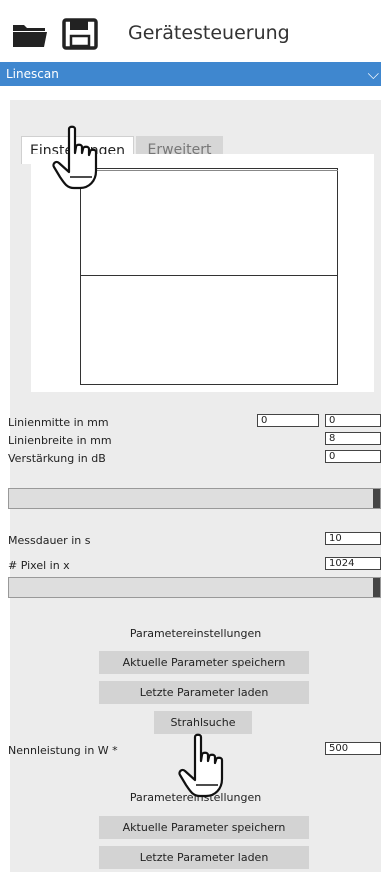  I want to click on verstaerkung-label: Verstärkung in dB, so click(57, 458).